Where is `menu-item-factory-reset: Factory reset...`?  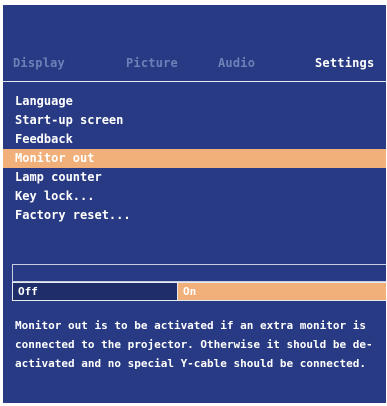 menu-item-factory-reset: Factory reset... is located at coordinates (194, 215).